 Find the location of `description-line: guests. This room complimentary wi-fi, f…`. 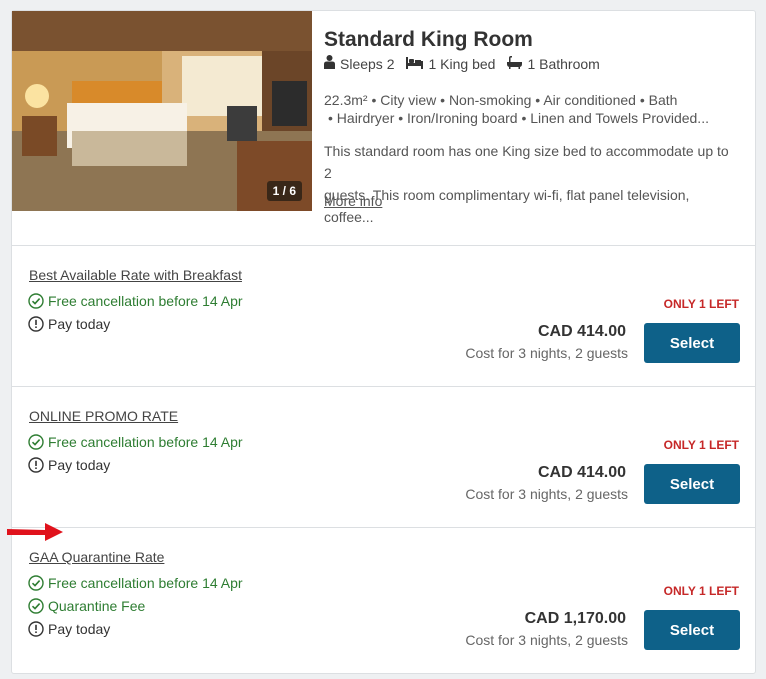

description-line: guests. This room complimentary wi-fi, f… is located at coordinates (507, 206).